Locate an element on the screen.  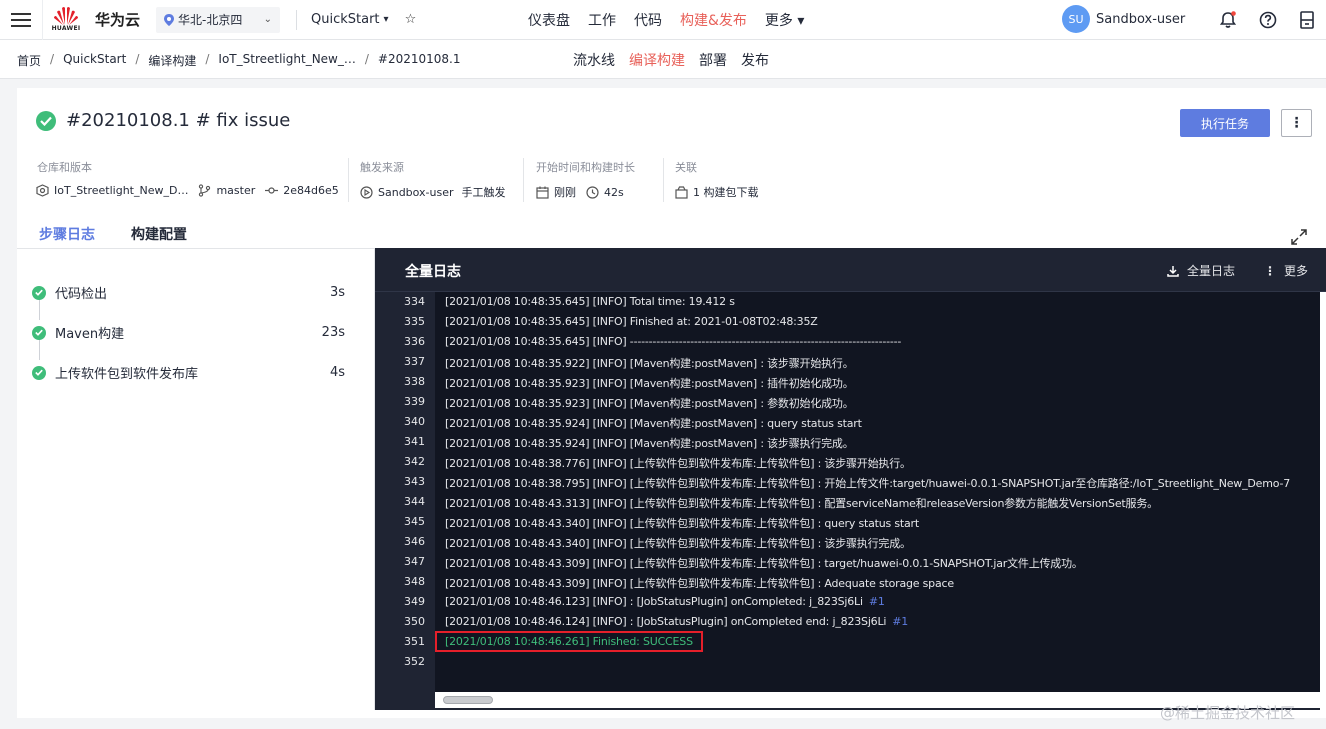
time-label: 开始时间和构建时长 is located at coordinates (585, 167).